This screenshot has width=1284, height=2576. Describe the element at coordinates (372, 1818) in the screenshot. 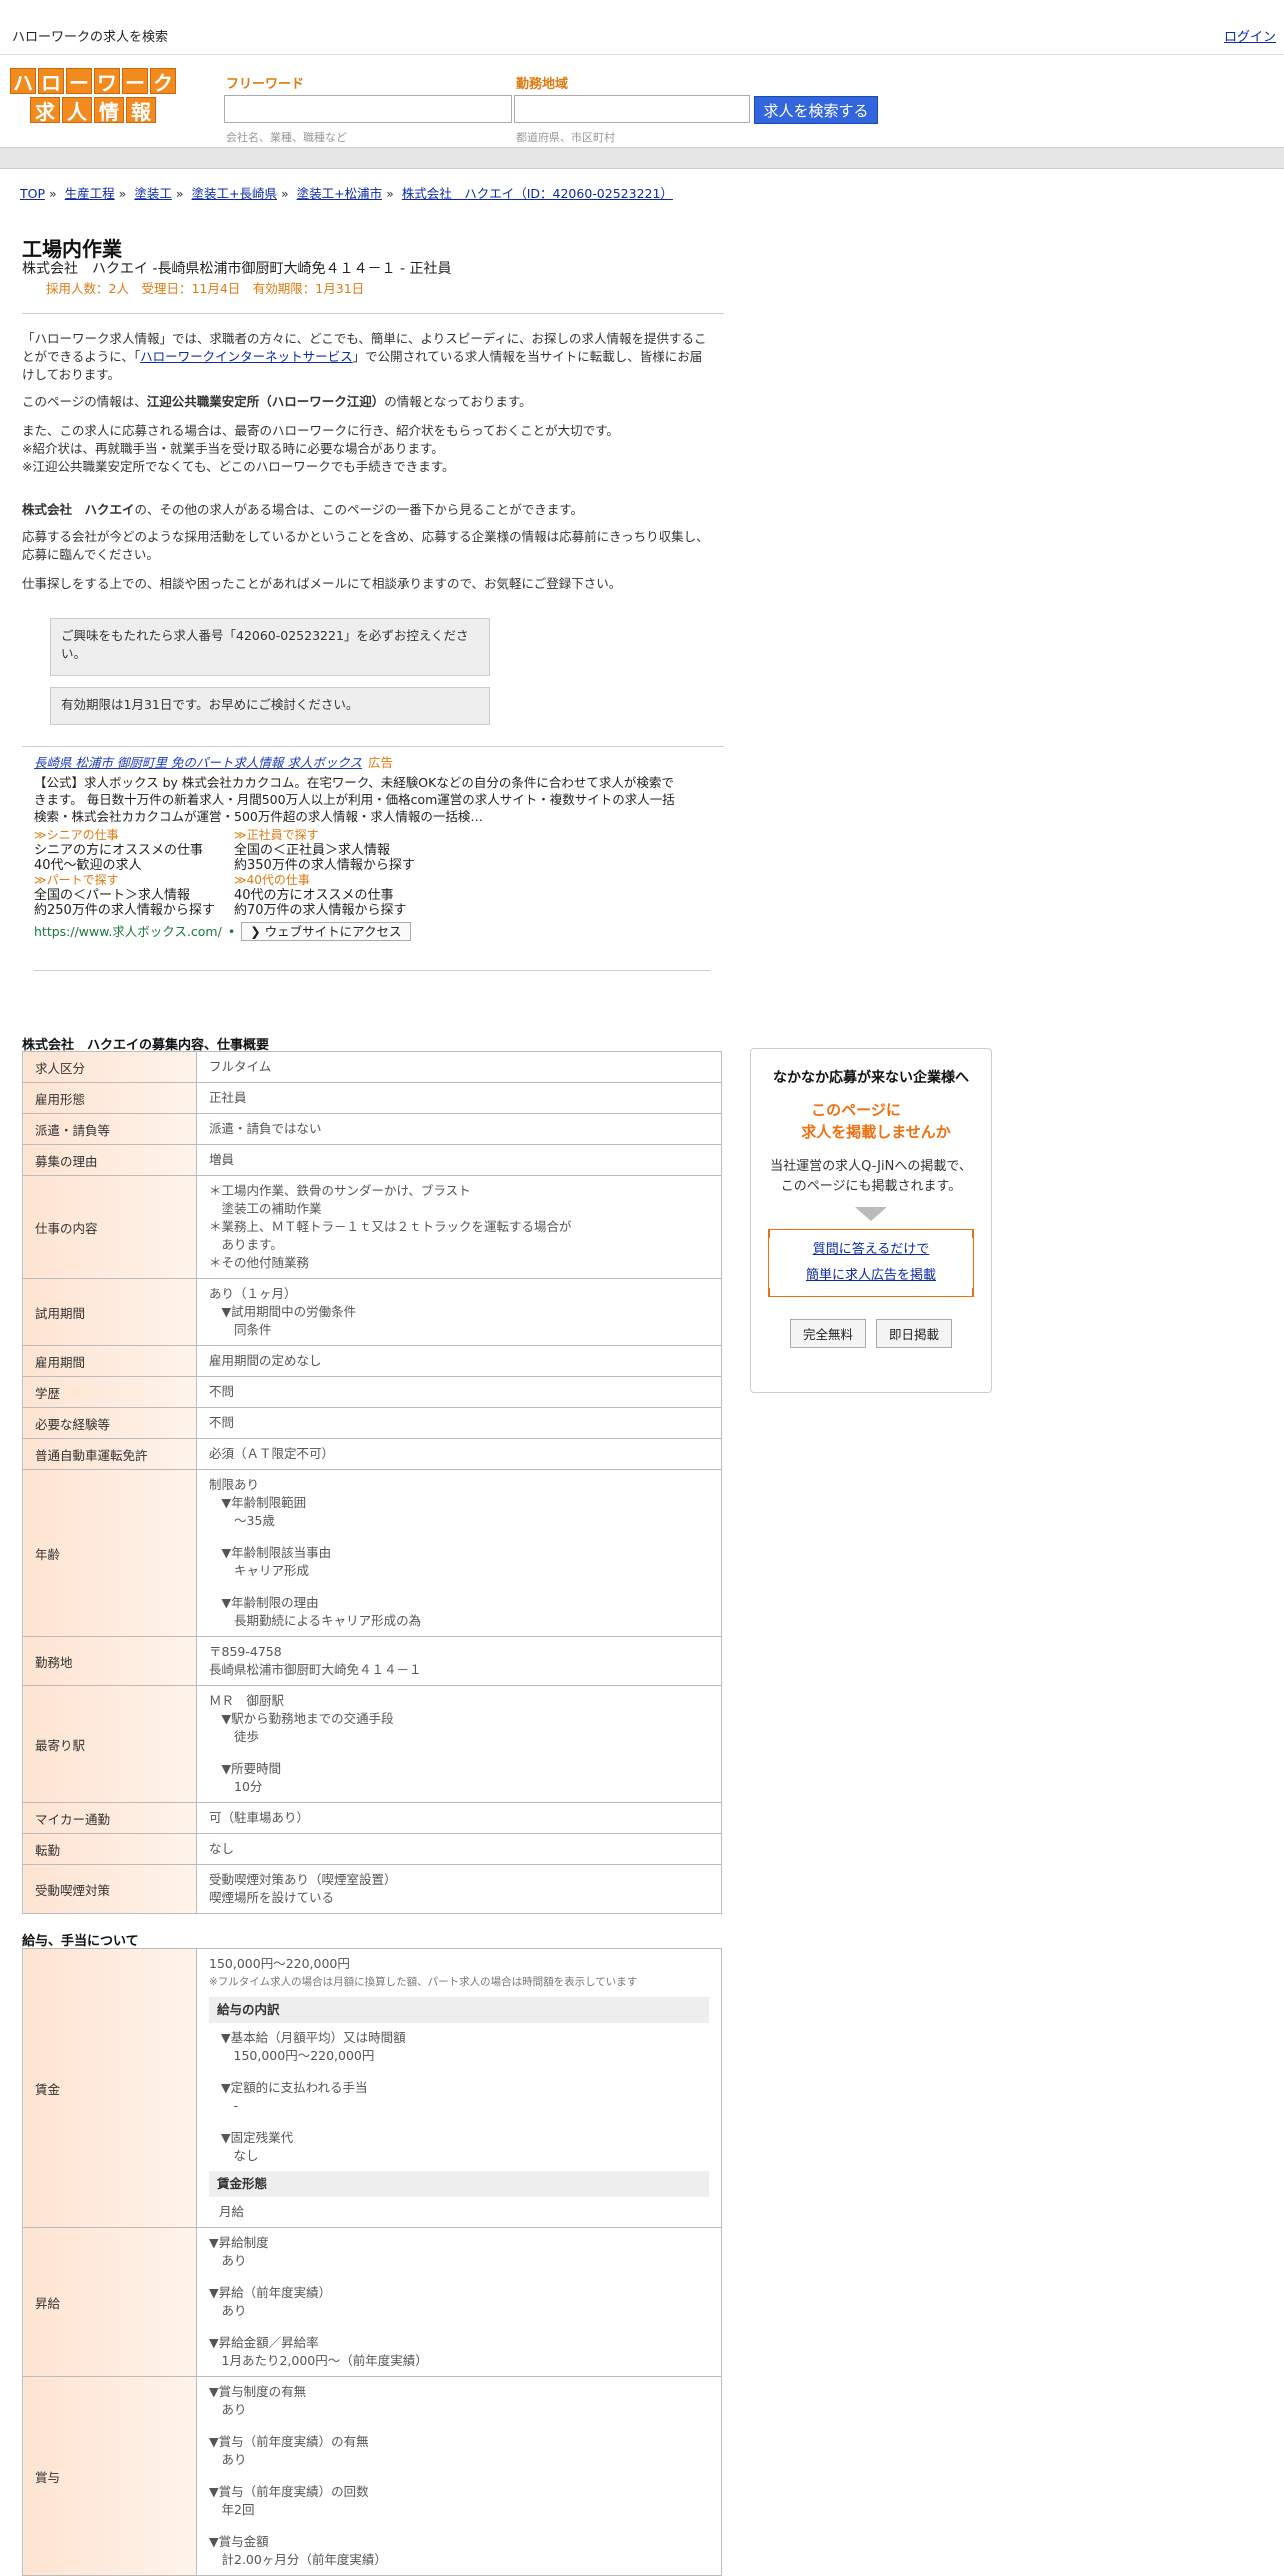

I see `table-row: マイカー通勤 可（駐車場あり）` at that location.